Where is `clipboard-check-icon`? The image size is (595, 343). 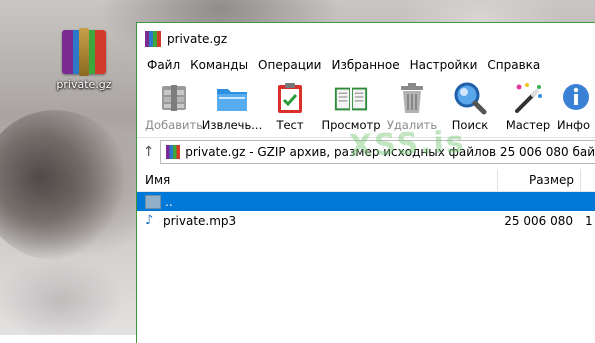
clipboard-check-icon is located at coordinates (290, 98).